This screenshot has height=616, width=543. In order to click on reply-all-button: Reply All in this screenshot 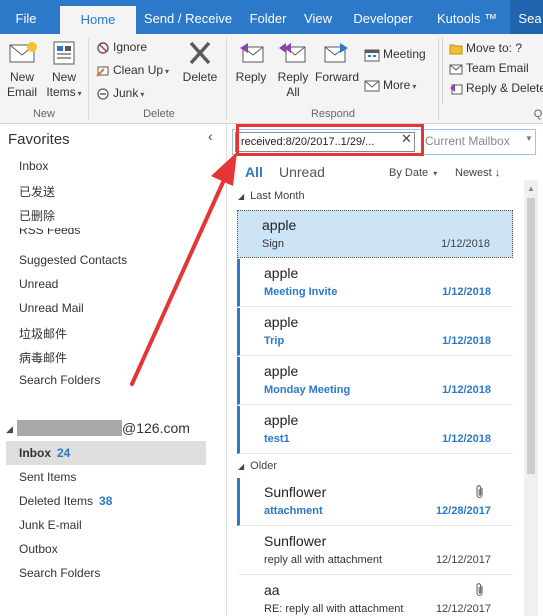, I will do `click(293, 69)`.